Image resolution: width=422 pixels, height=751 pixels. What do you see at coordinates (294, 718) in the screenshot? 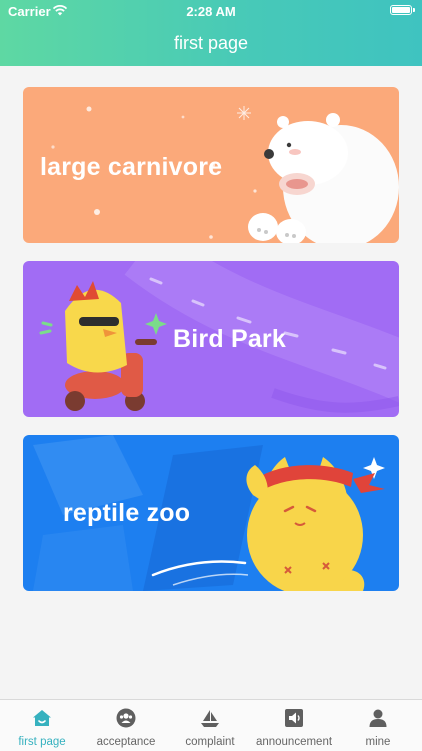
I see `speaker-icon` at bounding box center [294, 718].